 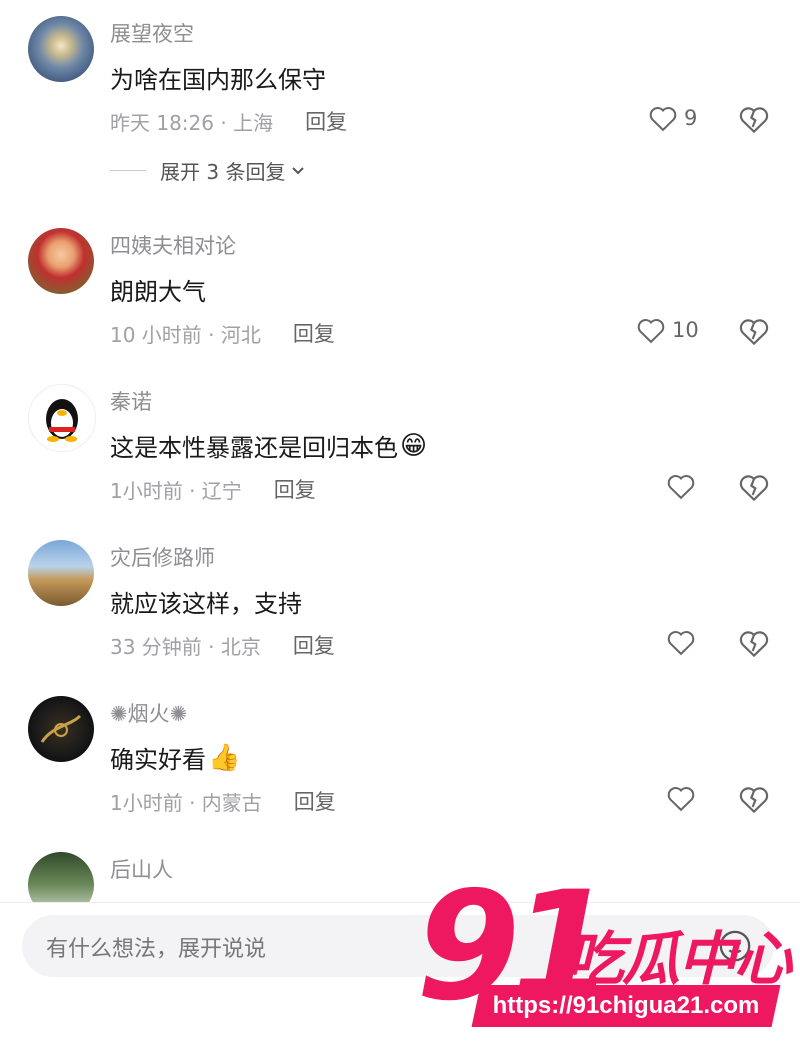 I want to click on comment-username: 灾后修路师, so click(x=162, y=557).